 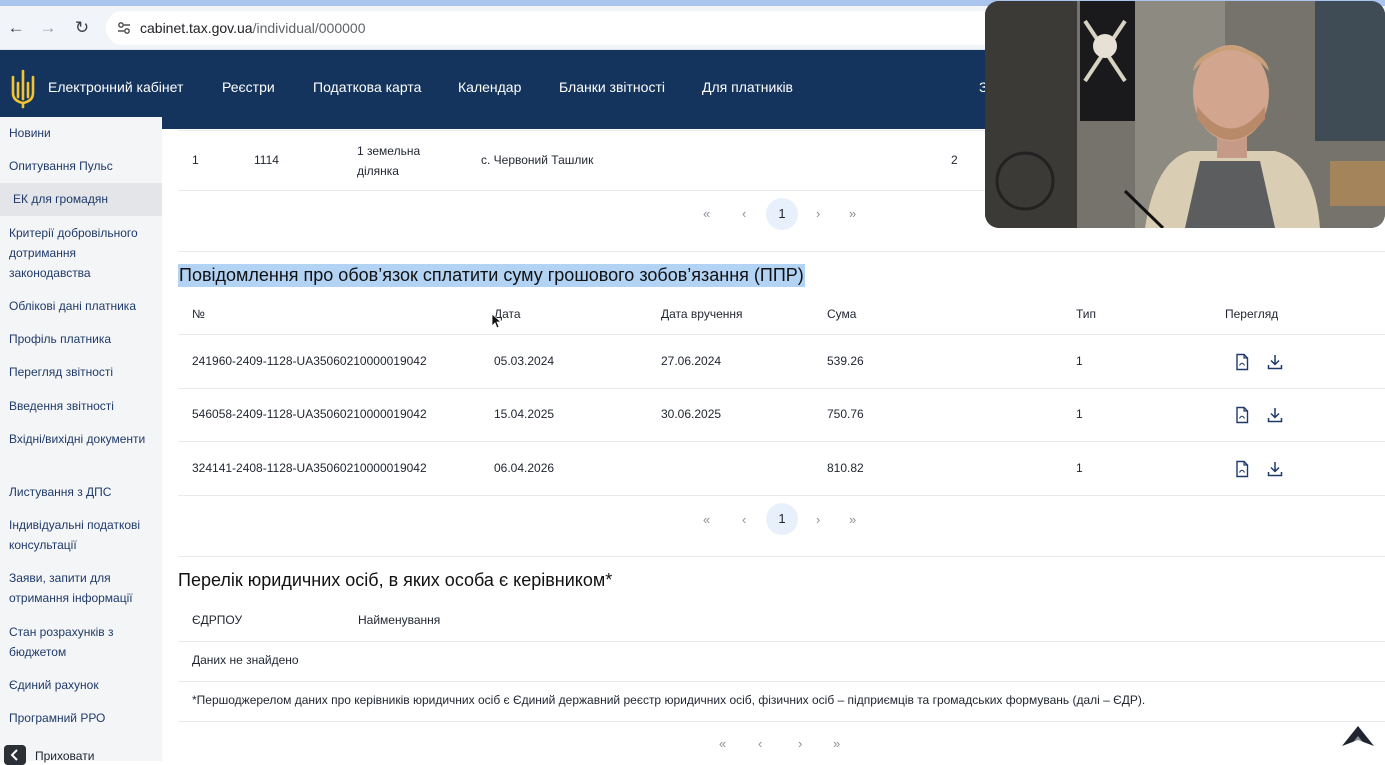 I want to click on ppr-cell-number: 546058-2409-1128-UA35060210000019042, so click(x=309, y=414).